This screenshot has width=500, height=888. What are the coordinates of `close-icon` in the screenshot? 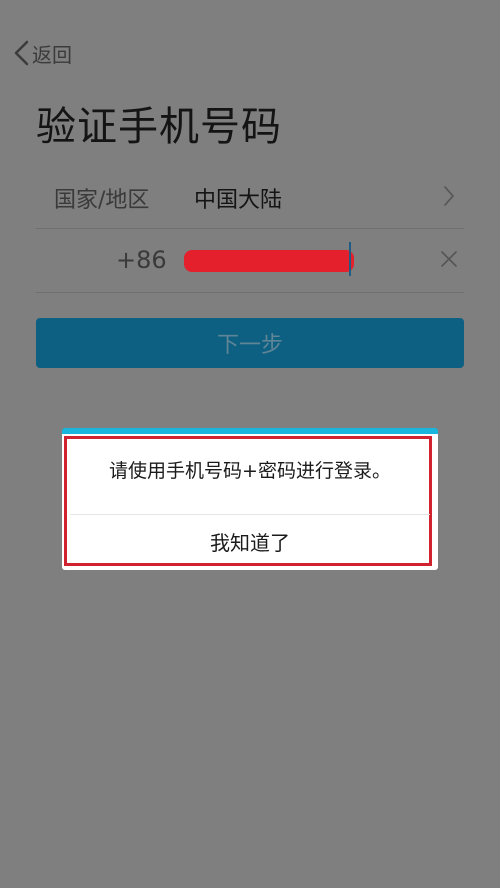 It's located at (449, 259).